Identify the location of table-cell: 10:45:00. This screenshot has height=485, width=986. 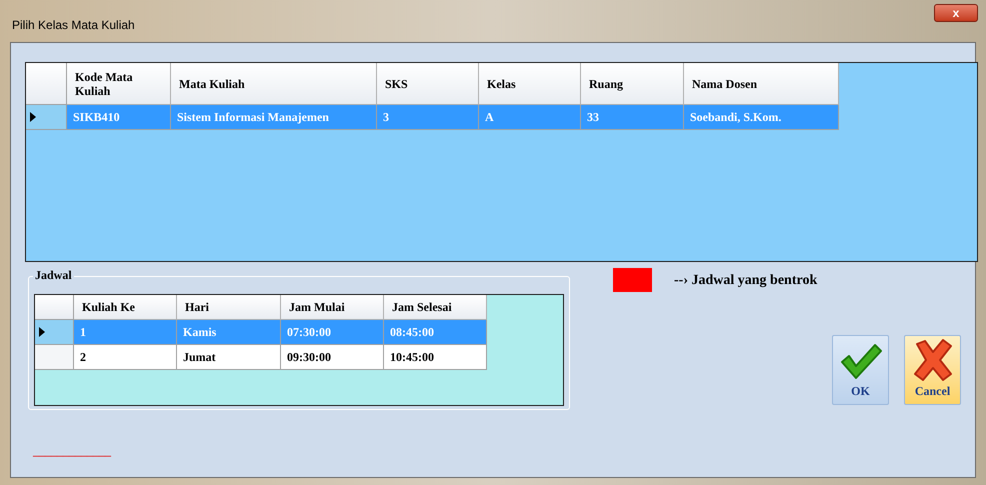
(435, 357).